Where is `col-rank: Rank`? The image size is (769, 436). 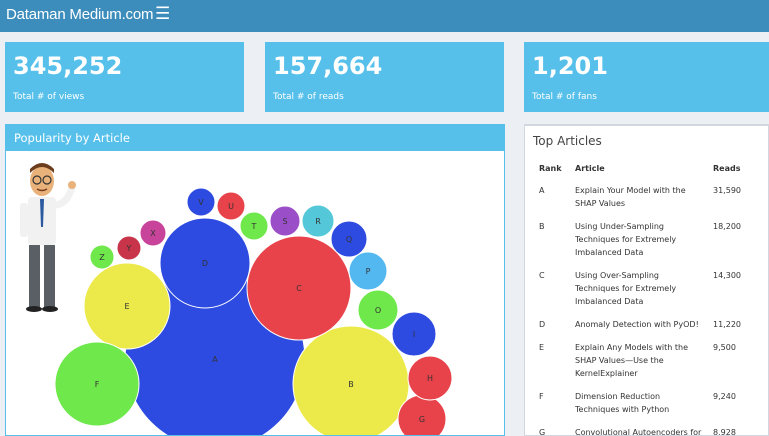
col-rank: Rank is located at coordinates (550, 168).